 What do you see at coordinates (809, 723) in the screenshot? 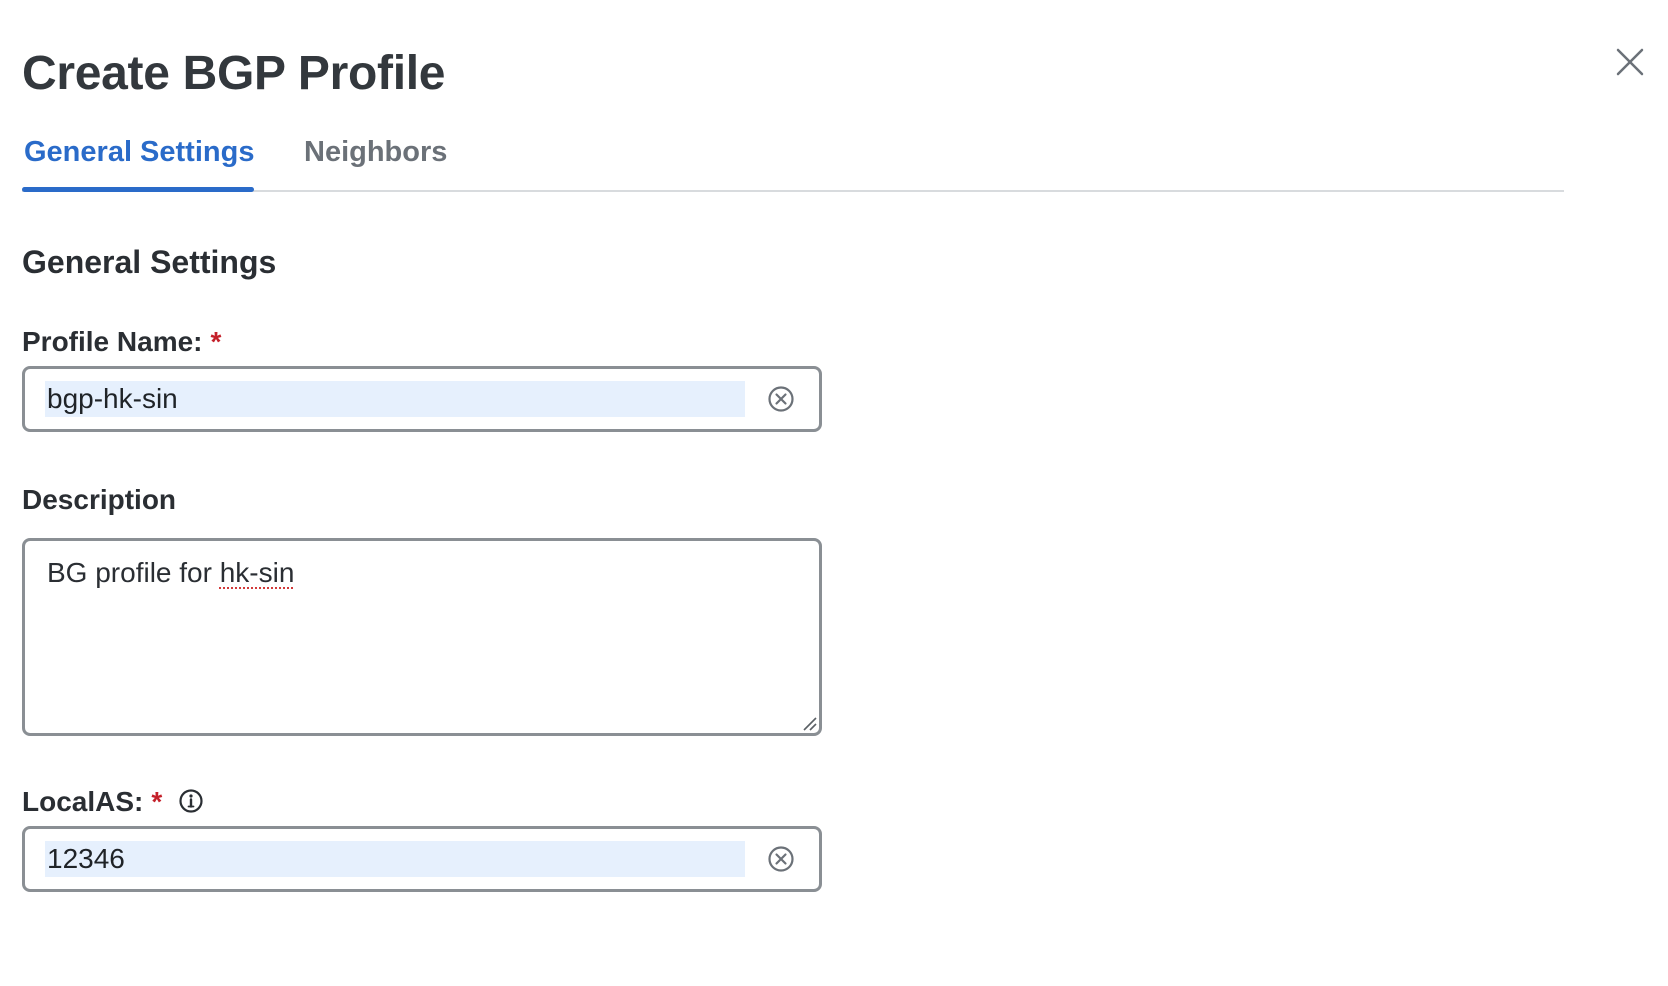
I see `resize-handle-icon` at bounding box center [809, 723].